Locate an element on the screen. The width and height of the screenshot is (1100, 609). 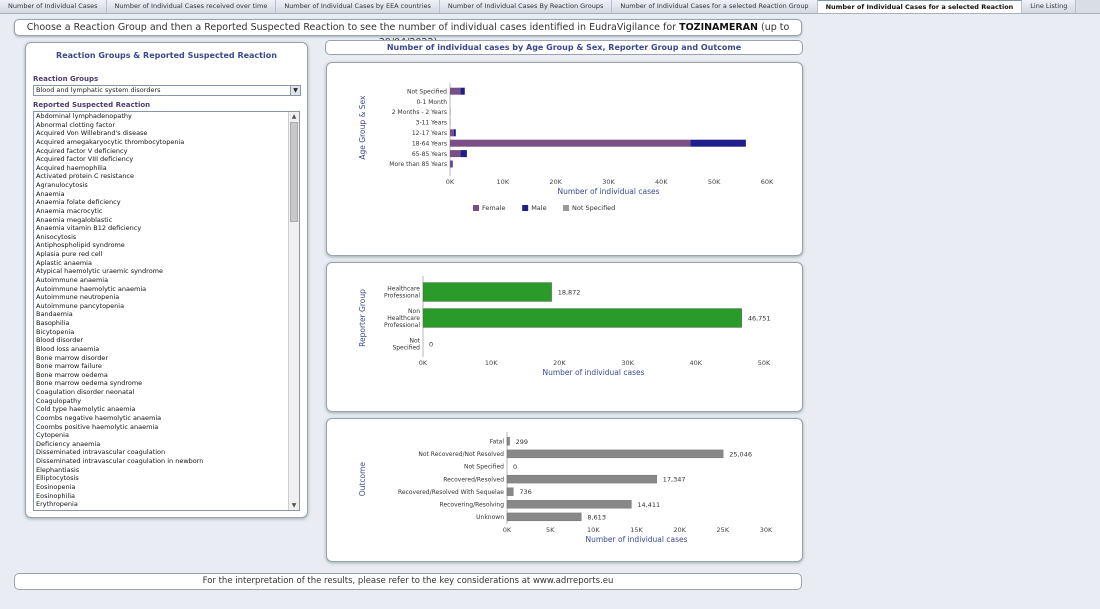
reaction-list-item: Evans syndrome is located at coordinates (166, 509).